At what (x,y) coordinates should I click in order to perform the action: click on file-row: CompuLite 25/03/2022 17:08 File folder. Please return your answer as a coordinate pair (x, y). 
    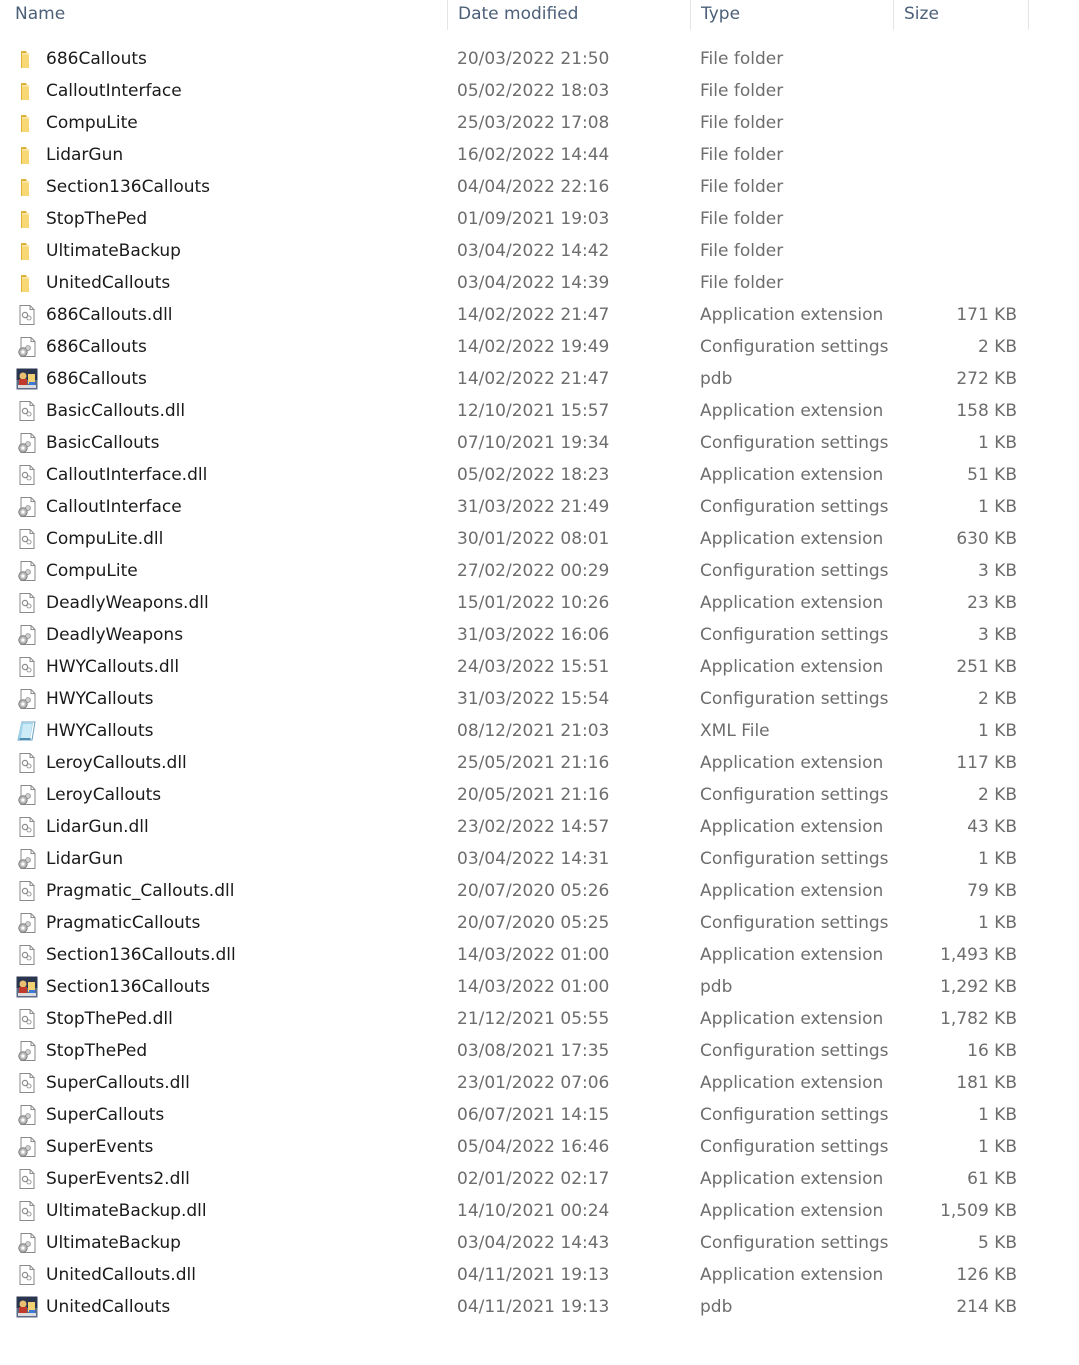
    Looking at the image, I should click on (515, 123).